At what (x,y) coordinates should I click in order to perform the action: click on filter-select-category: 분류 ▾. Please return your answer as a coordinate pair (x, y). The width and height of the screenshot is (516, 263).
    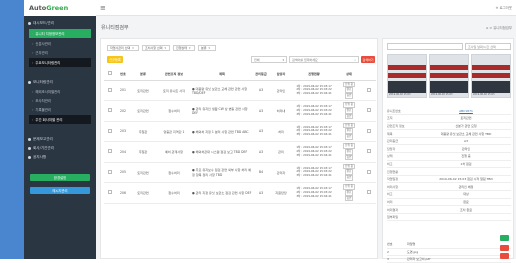
    Looking at the image, I should click on (207, 48).